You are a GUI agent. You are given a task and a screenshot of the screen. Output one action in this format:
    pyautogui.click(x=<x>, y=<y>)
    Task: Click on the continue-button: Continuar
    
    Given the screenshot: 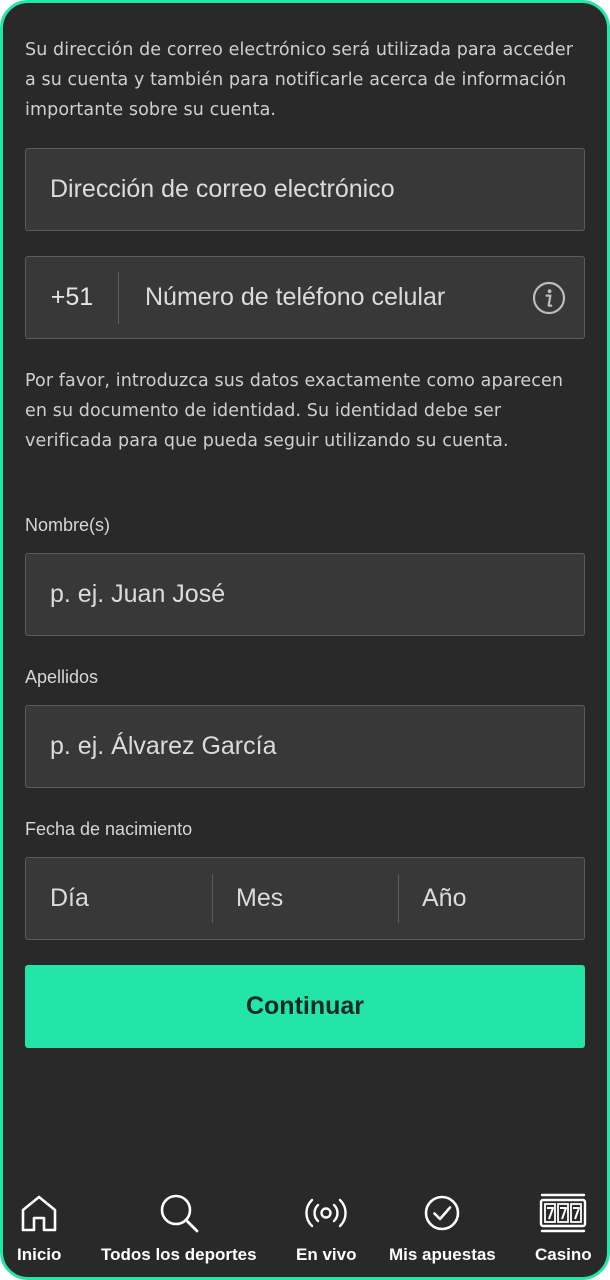 What is the action you would take?
    pyautogui.click(x=305, y=1006)
    